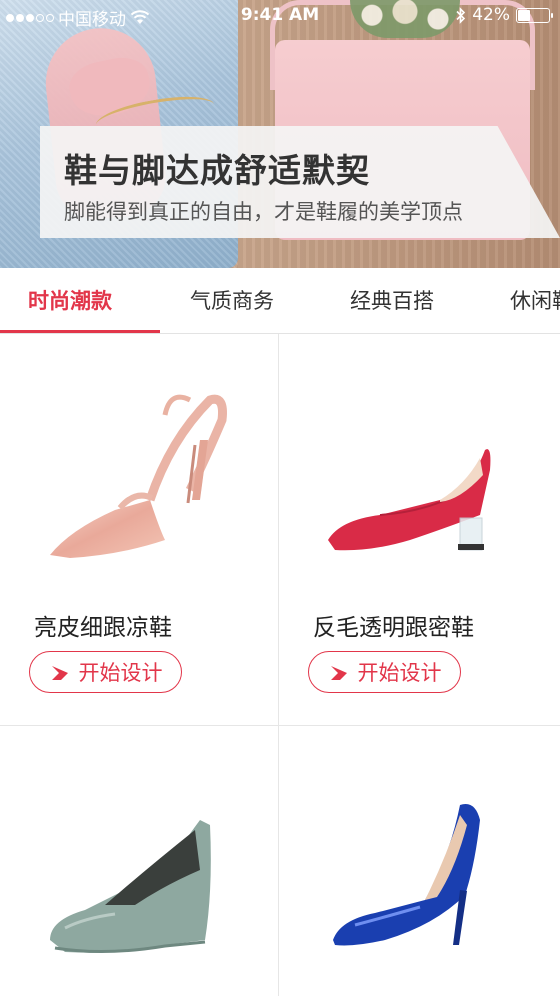 This screenshot has width=560, height=996. What do you see at coordinates (410, 500) in the screenshot?
I see `product-image-red-pump` at bounding box center [410, 500].